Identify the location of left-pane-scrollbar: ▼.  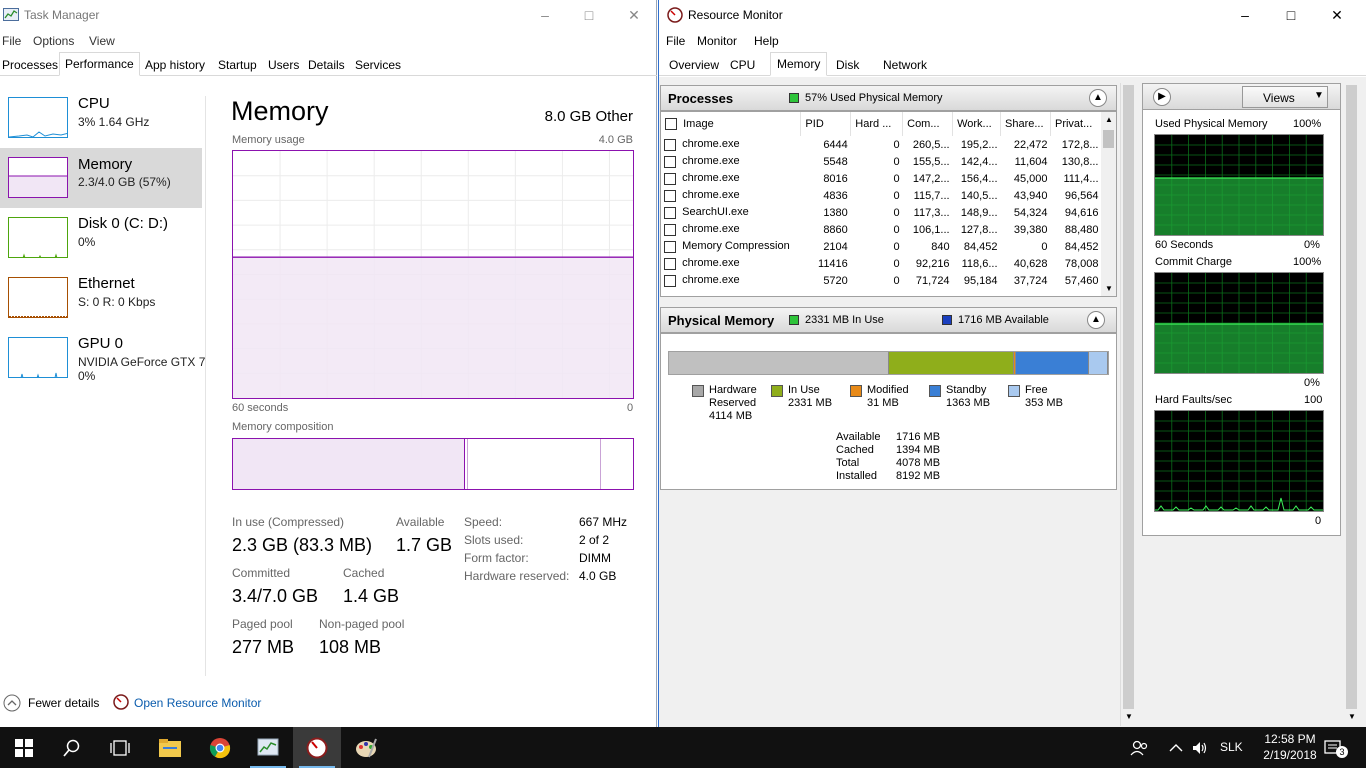
(1127, 404).